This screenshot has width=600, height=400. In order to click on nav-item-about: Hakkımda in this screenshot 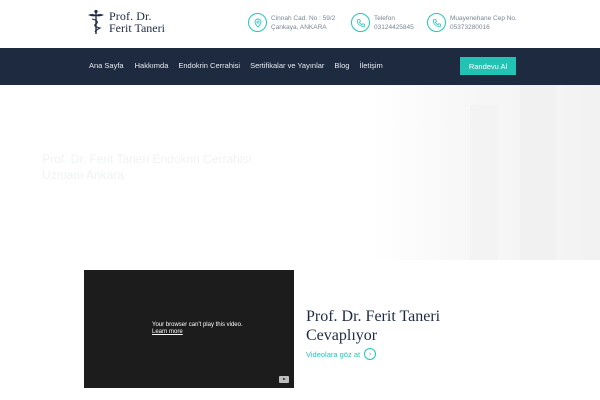, I will do `click(152, 65)`.